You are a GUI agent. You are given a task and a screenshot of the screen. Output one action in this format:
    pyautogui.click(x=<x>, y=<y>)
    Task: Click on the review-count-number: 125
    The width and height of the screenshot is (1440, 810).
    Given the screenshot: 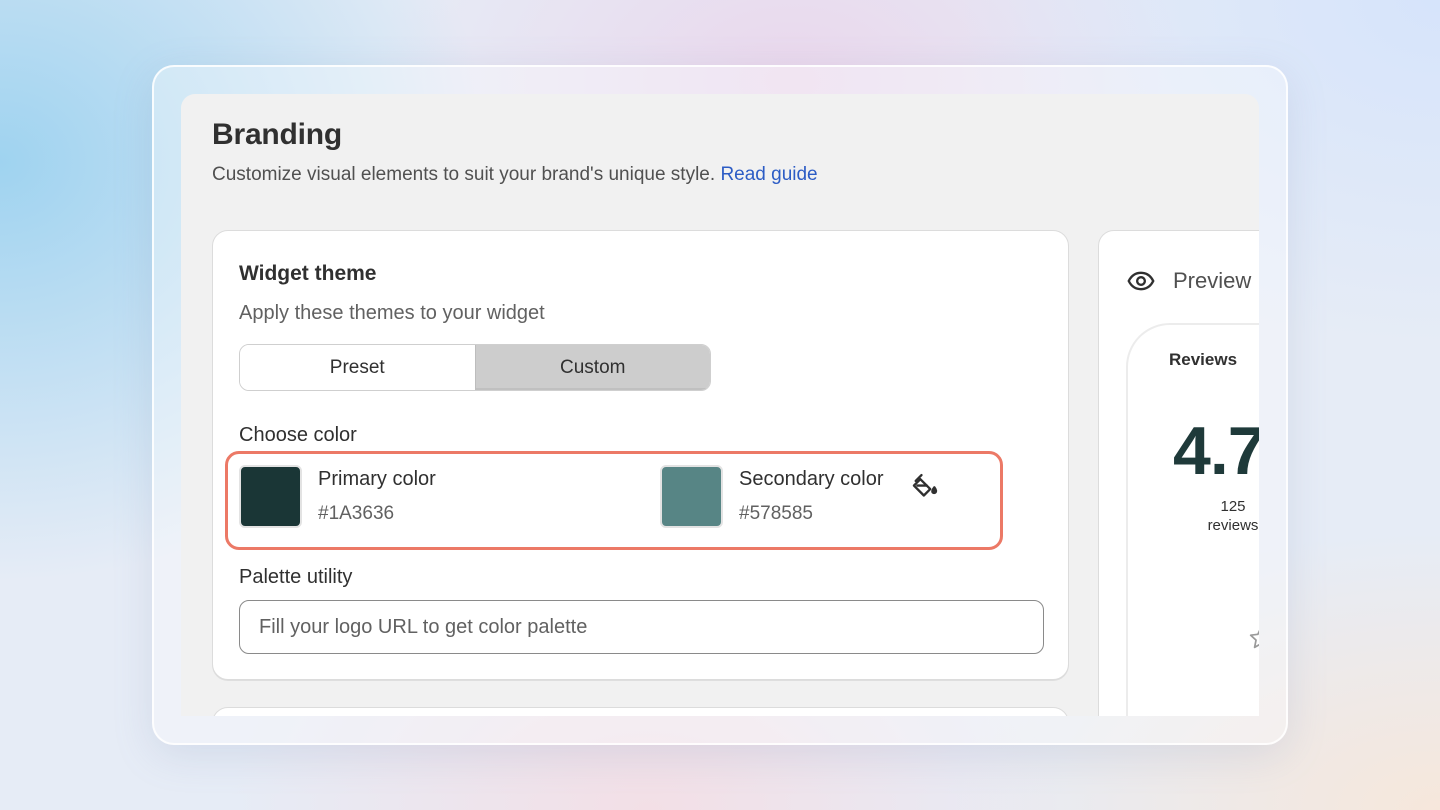 What is the action you would take?
    pyautogui.click(x=1233, y=506)
    